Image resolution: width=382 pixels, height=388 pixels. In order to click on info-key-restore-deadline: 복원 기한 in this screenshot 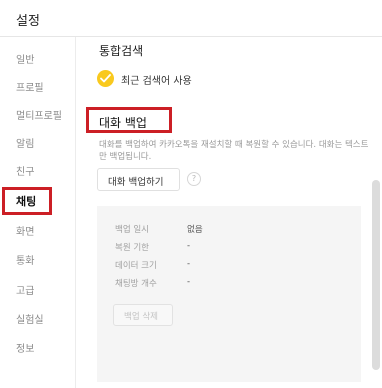, I will do `click(132, 248)`.